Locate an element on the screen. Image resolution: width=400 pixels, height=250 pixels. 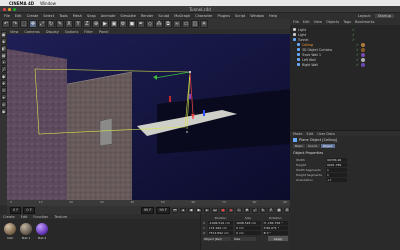
material-menu-function: Function is located at coordinates (40, 217).